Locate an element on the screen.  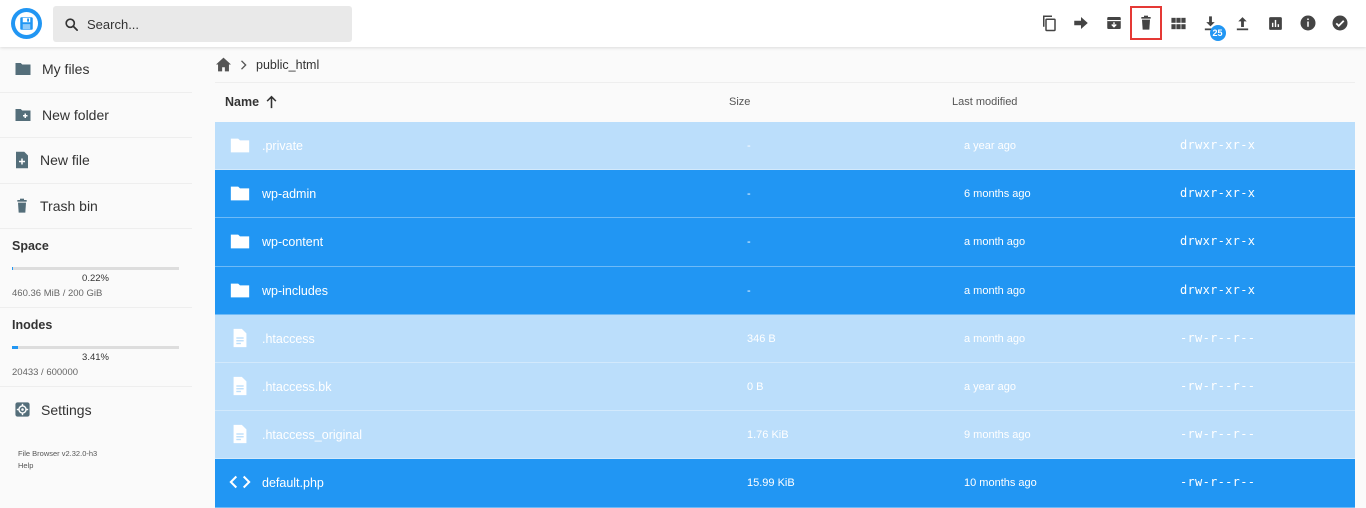
download-button: 25 is located at coordinates (1211, 23).